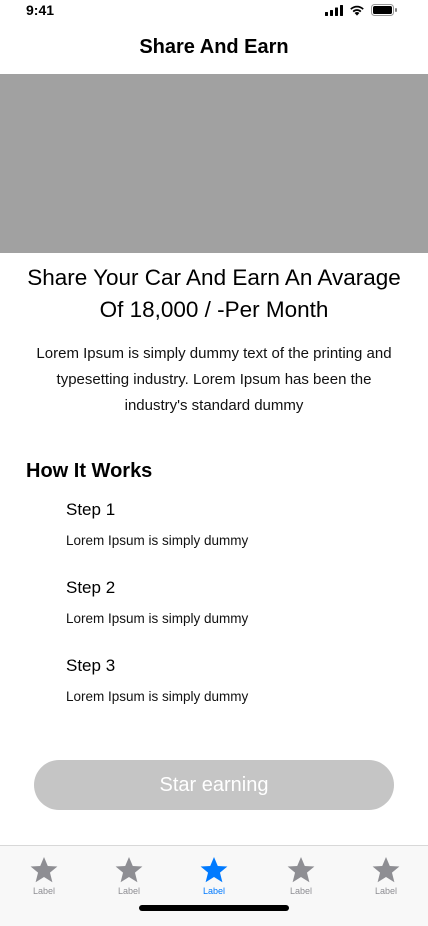  I want to click on status-time: 9:41, so click(40, 10).